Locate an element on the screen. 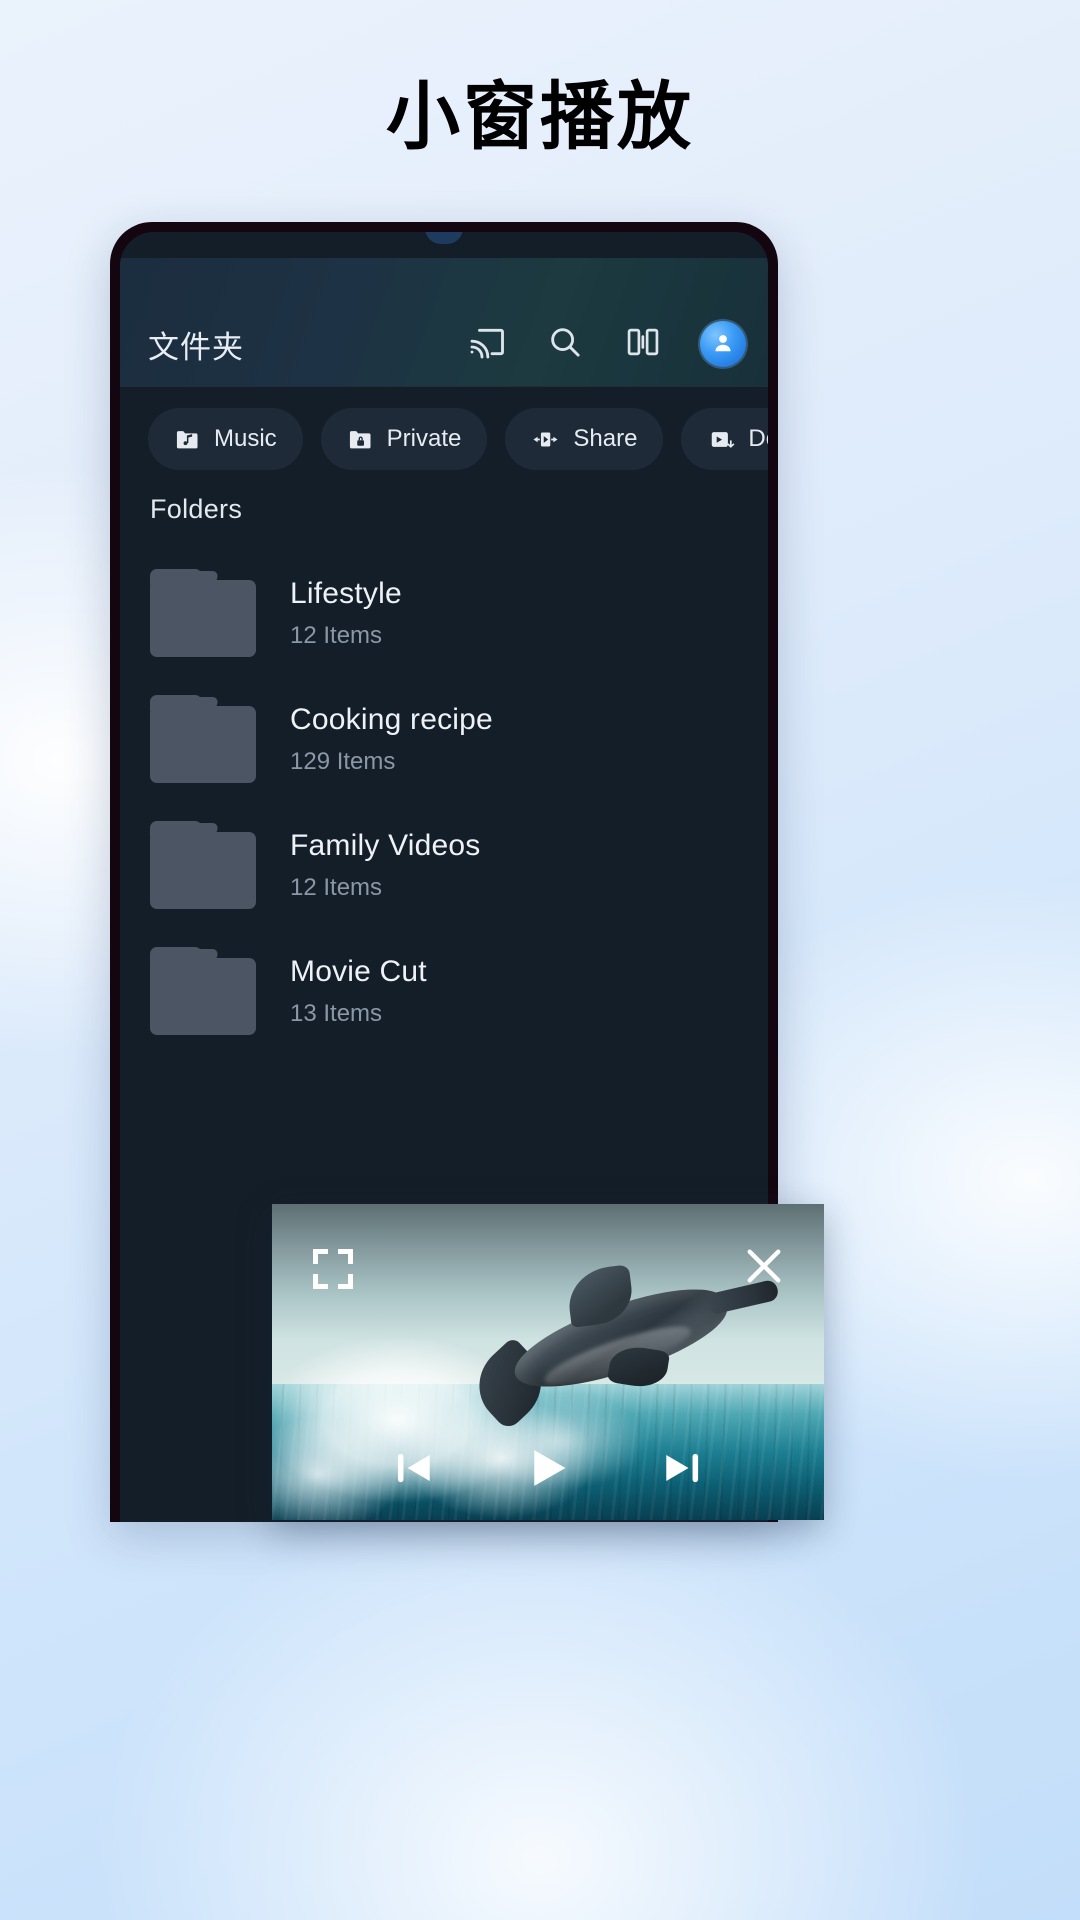  search-icon is located at coordinates (565, 344).